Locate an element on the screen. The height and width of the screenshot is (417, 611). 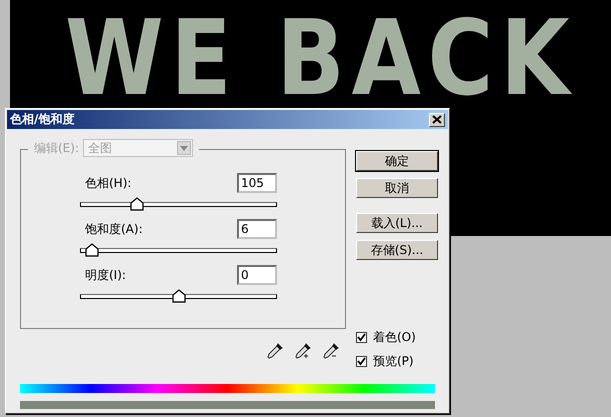
close-button is located at coordinates (437, 119).